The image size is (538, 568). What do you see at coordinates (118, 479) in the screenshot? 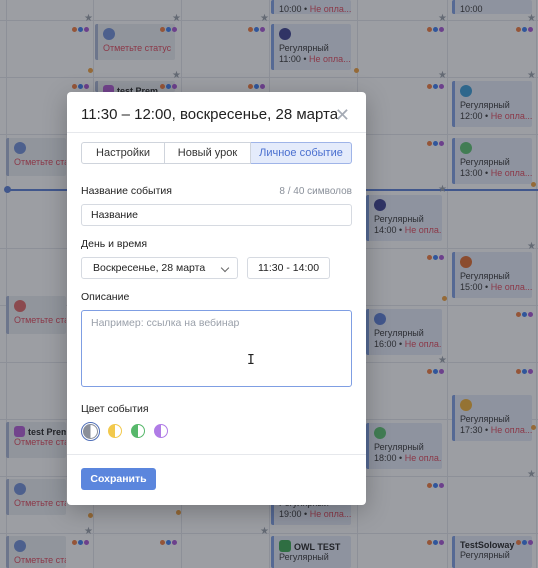
I see `save-button: Сохранить` at bounding box center [118, 479].